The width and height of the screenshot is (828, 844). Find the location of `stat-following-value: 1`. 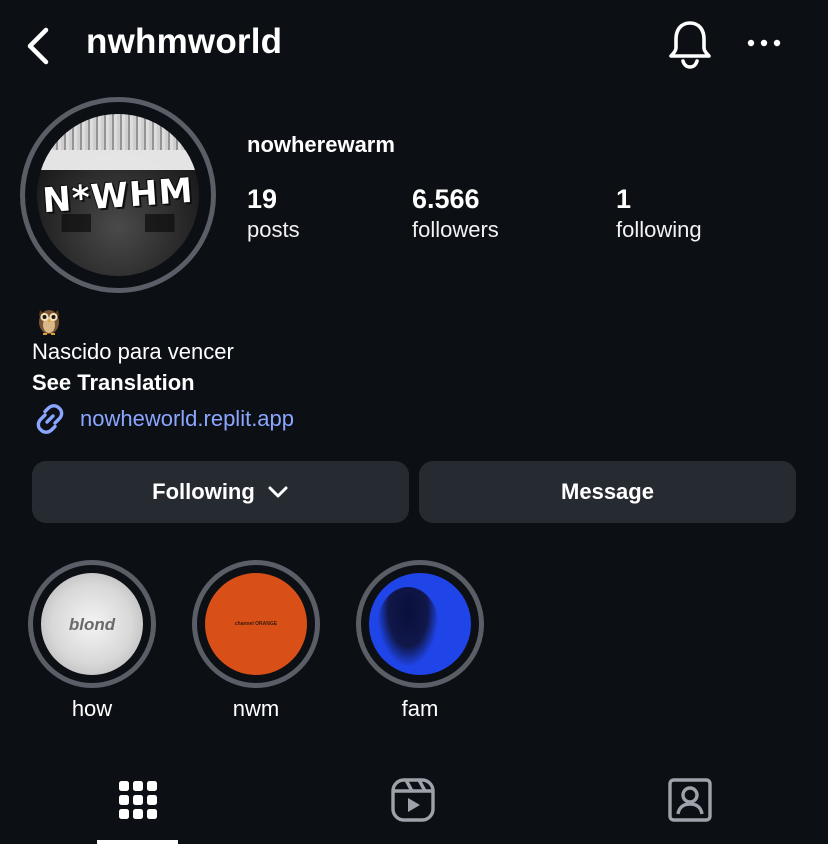

stat-following-value: 1 is located at coordinates (624, 199).